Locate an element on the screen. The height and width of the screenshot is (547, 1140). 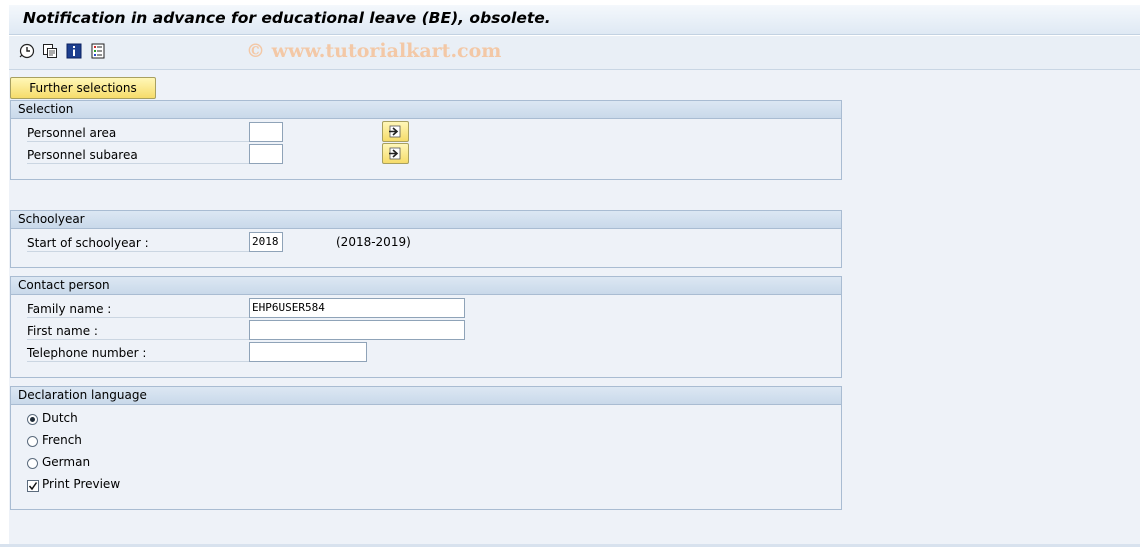
schoolyear-group-header: Schoolyear is located at coordinates (426, 220).